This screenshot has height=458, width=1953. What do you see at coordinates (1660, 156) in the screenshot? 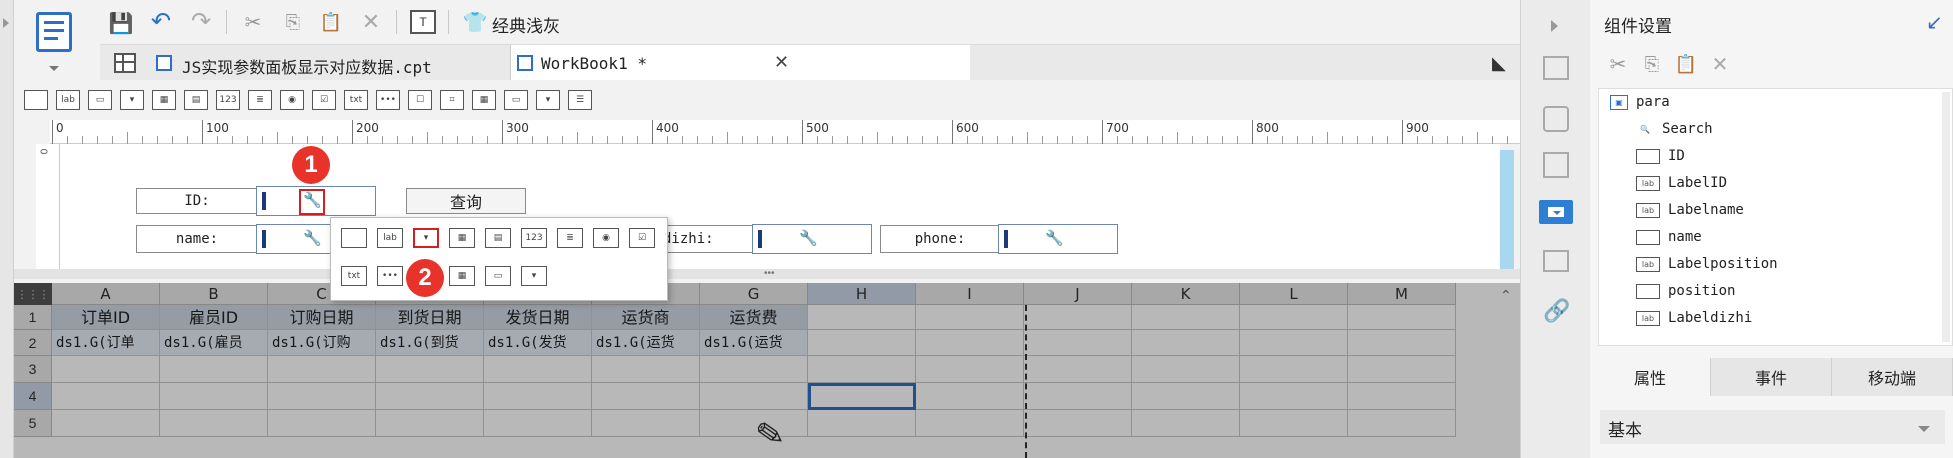
I see `tree-item-id: ID` at bounding box center [1660, 156].